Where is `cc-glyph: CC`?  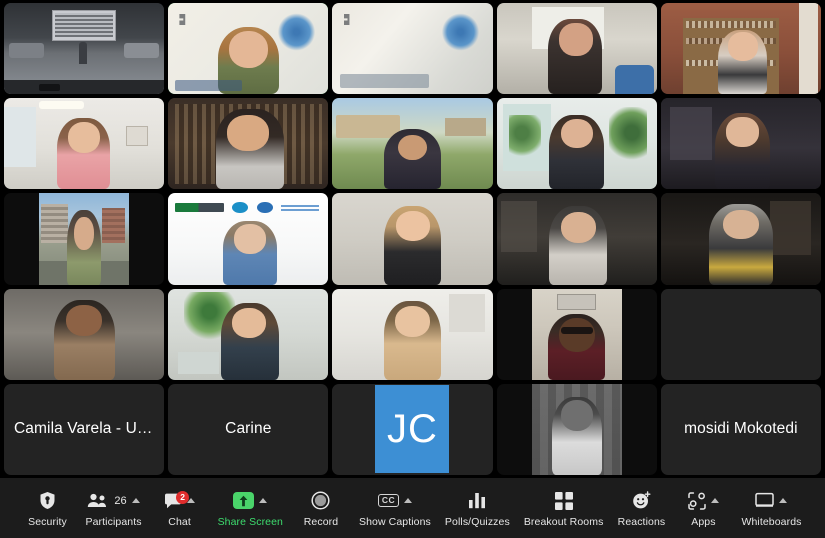
cc-glyph: CC is located at coordinates (388, 500).